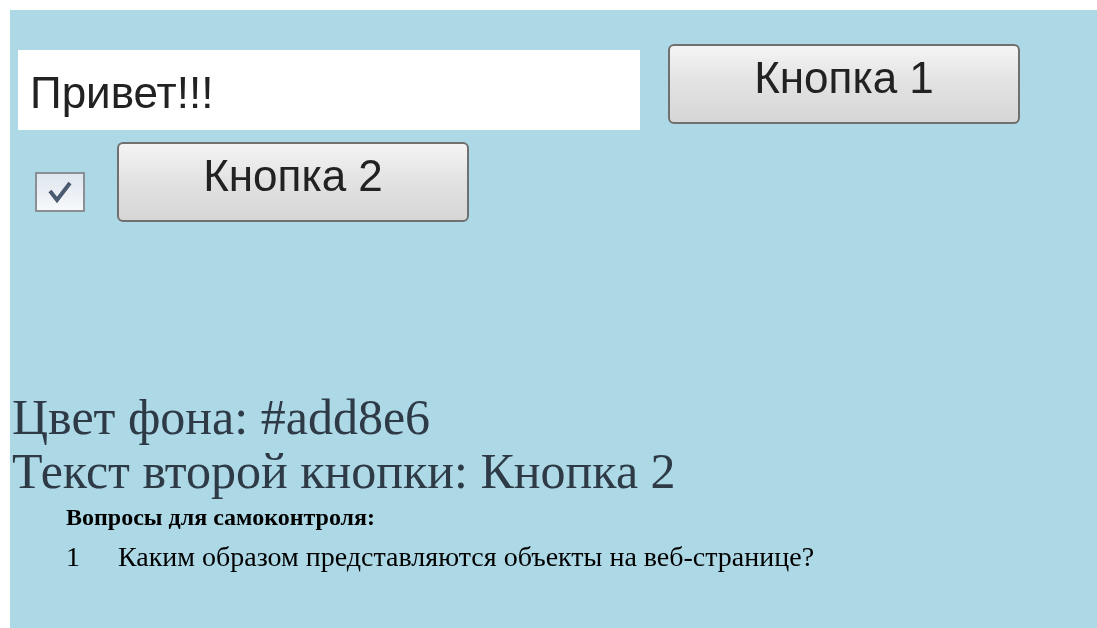  I want to click on checkmark-icon, so click(60, 192).